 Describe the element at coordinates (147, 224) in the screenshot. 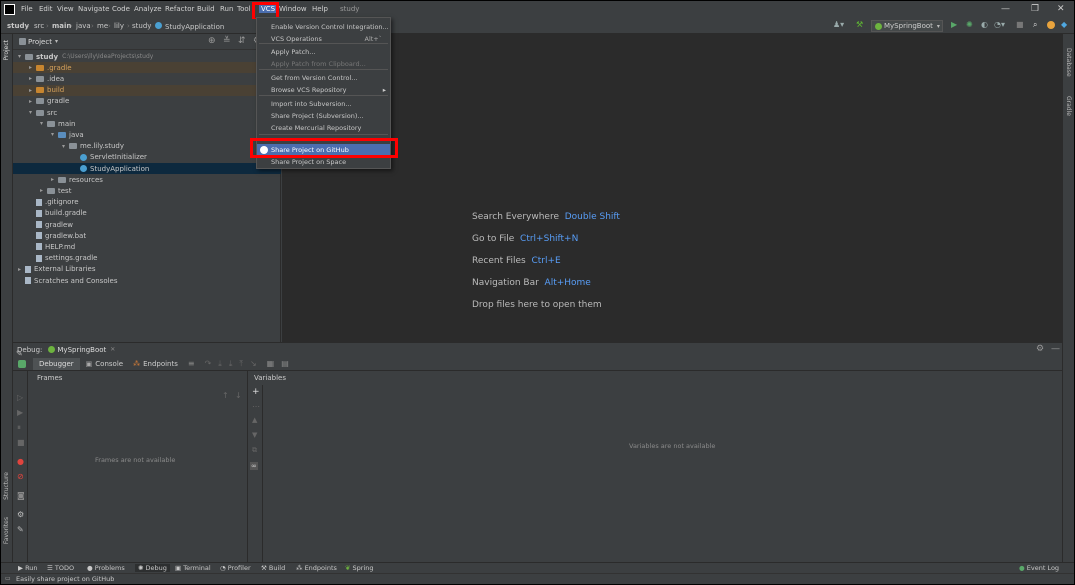

I see `tree-node: gradlew` at that location.